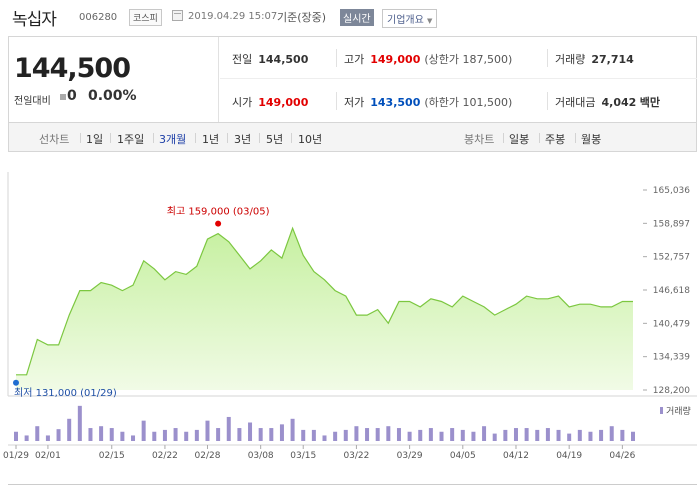  Describe the element at coordinates (622, 456) in the screenshot. I see `x-tick-label: 04/26` at that location.